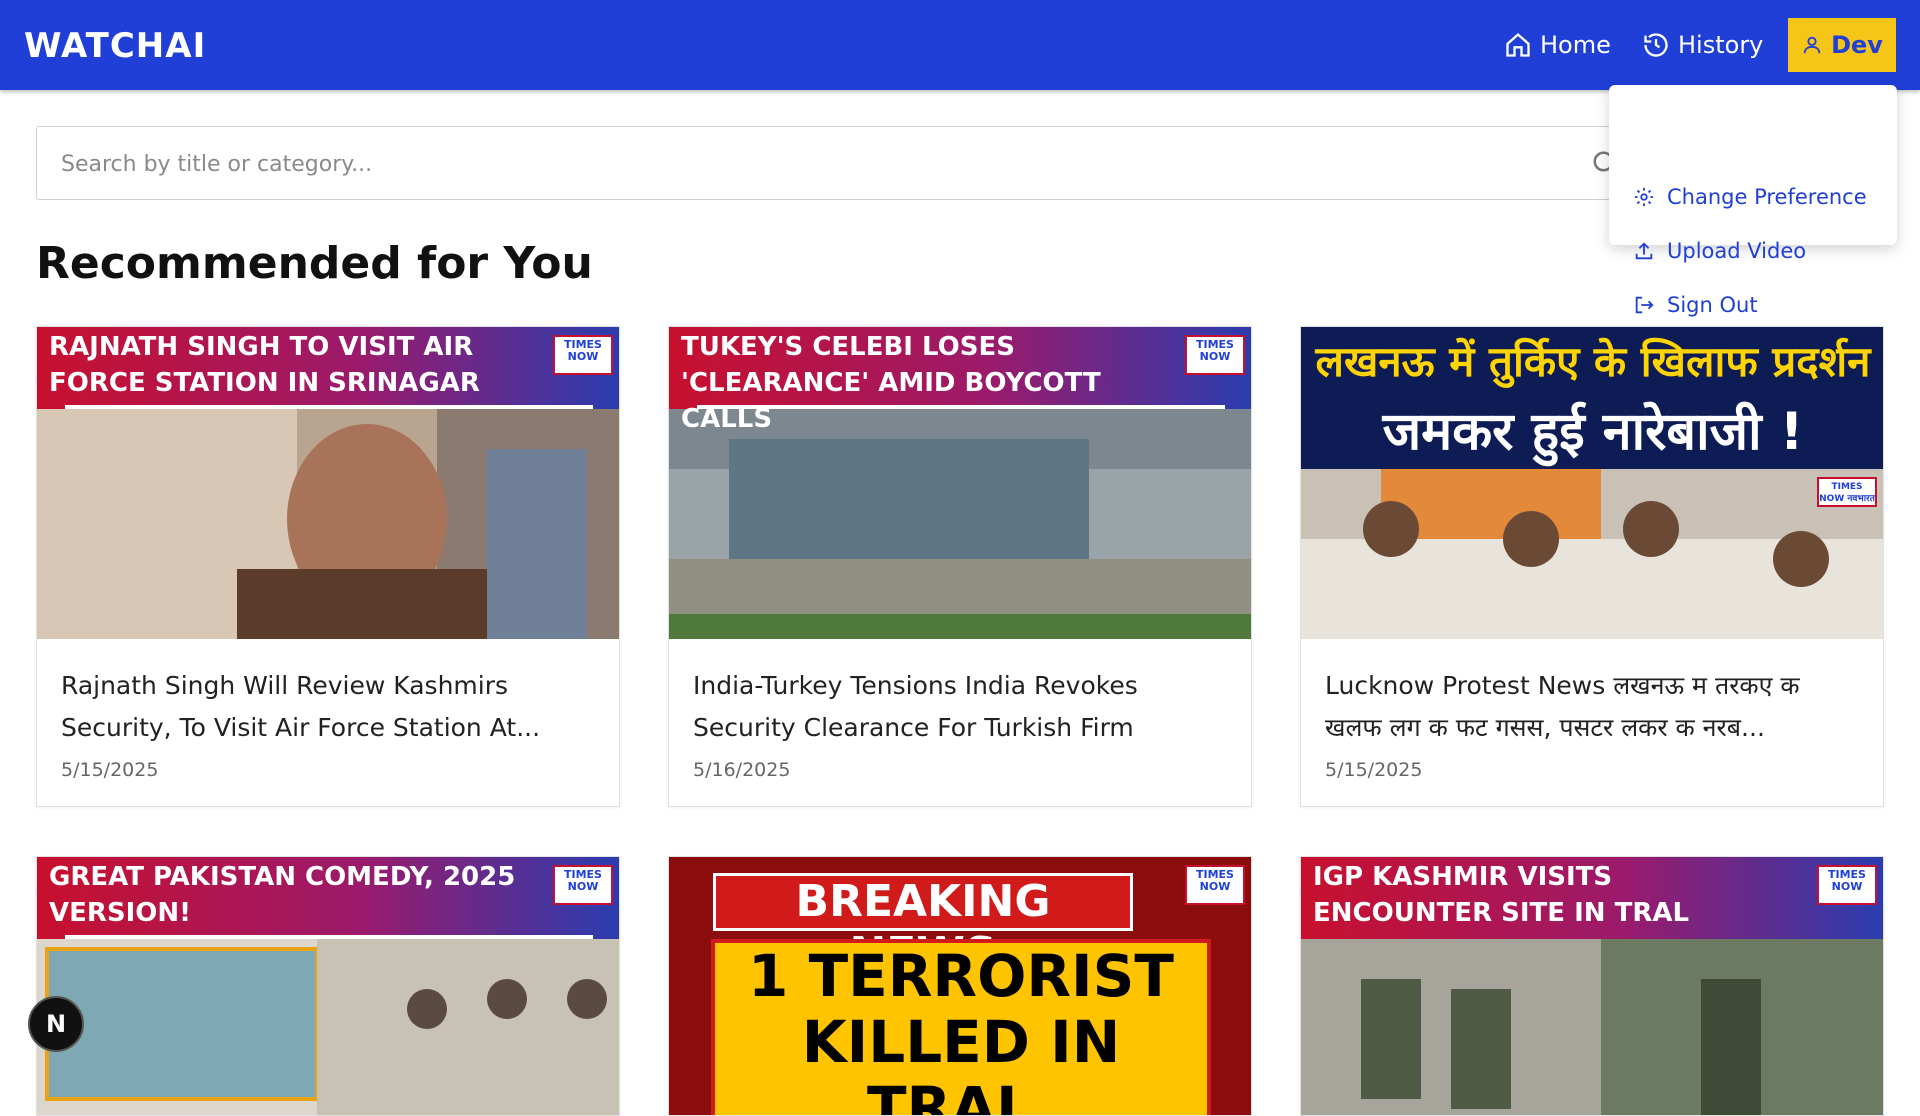 The height and width of the screenshot is (1116, 1920). Describe the element at coordinates (960, 45) in the screenshot. I see `top-nav-bar: WATCHAI Home History Dev` at that location.